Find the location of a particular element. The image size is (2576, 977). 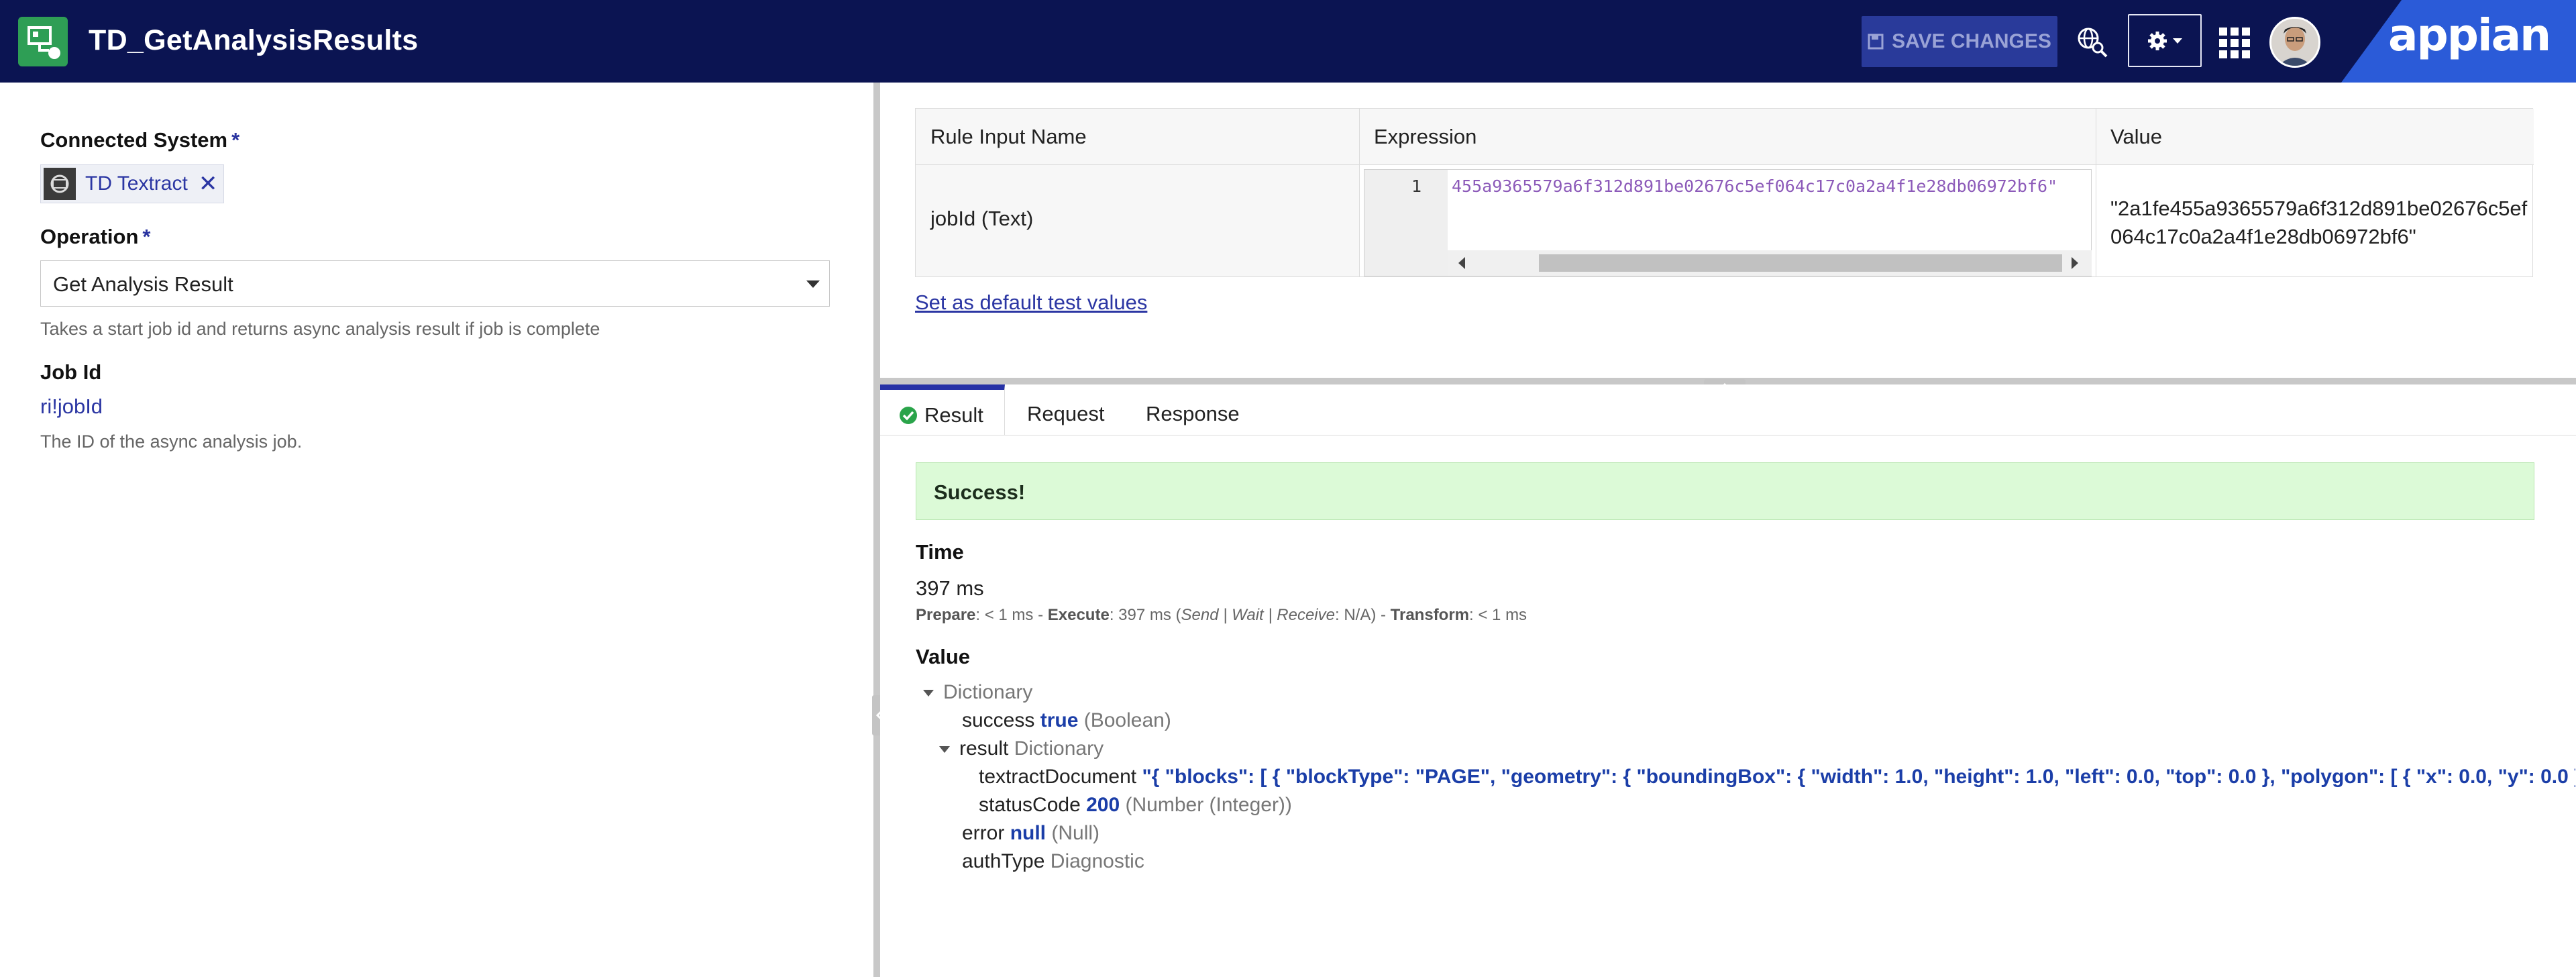

tab-response: Response is located at coordinates (1193, 409).